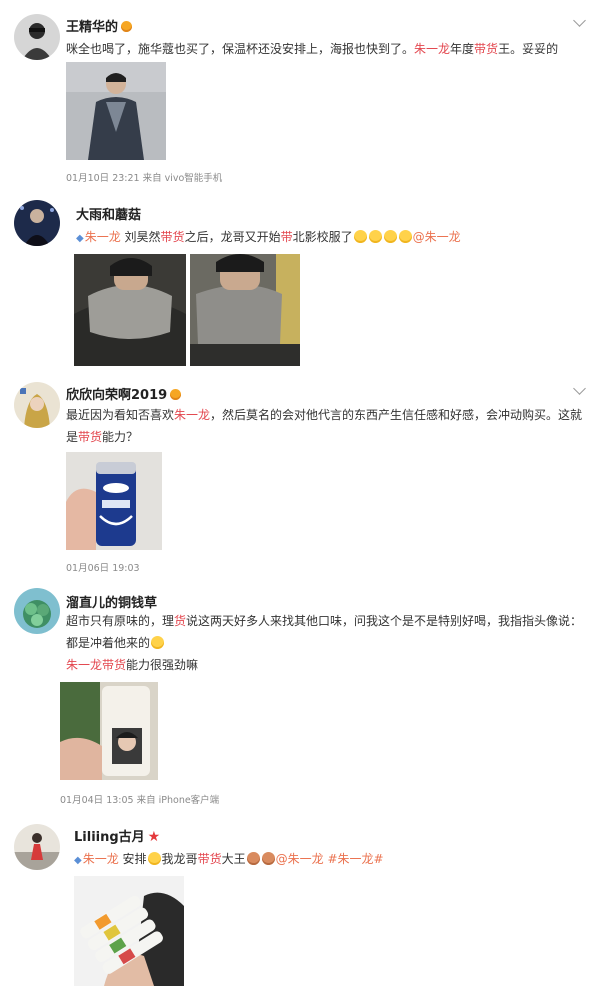 The width and height of the screenshot is (600, 988). I want to click on post-text: ◆朱一龙 安排 我龙哥带货大王 @朱一龙 #朱一龙#, so click(229, 859).